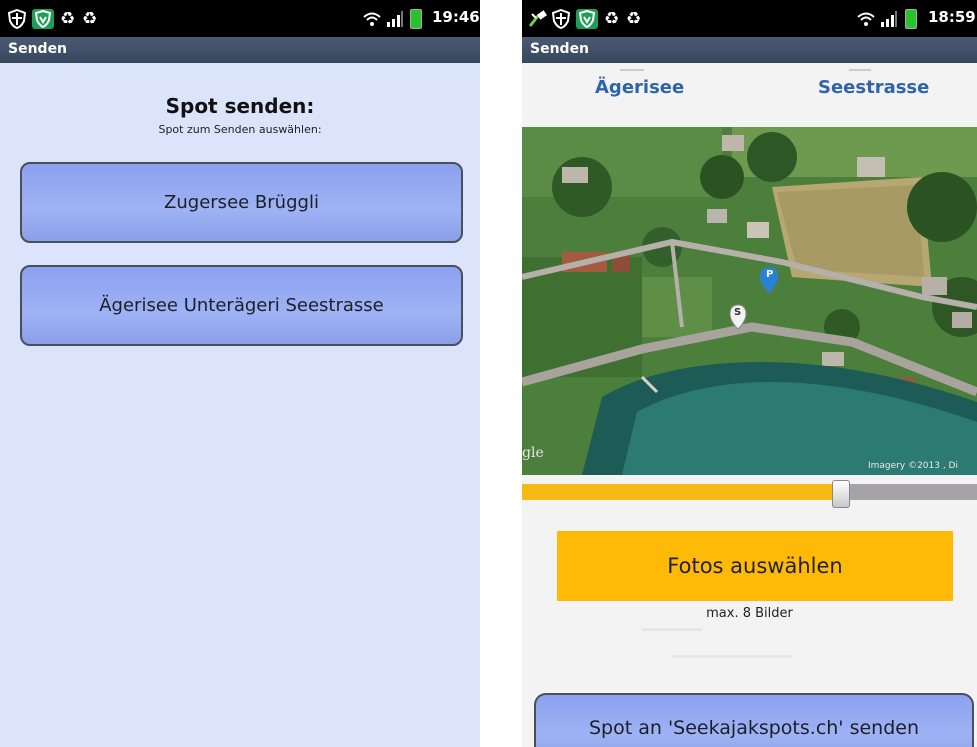 Image resolution: width=977 pixels, height=747 pixels. What do you see at coordinates (909, 492) in the screenshot?
I see `slider-remainder` at bounding box center [909, 492].